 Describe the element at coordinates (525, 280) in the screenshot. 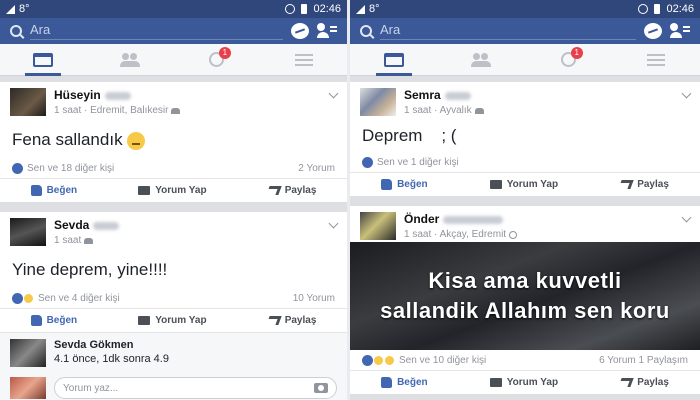

I see `image-text-line1: Kisa ama kuvvetli` at that location.